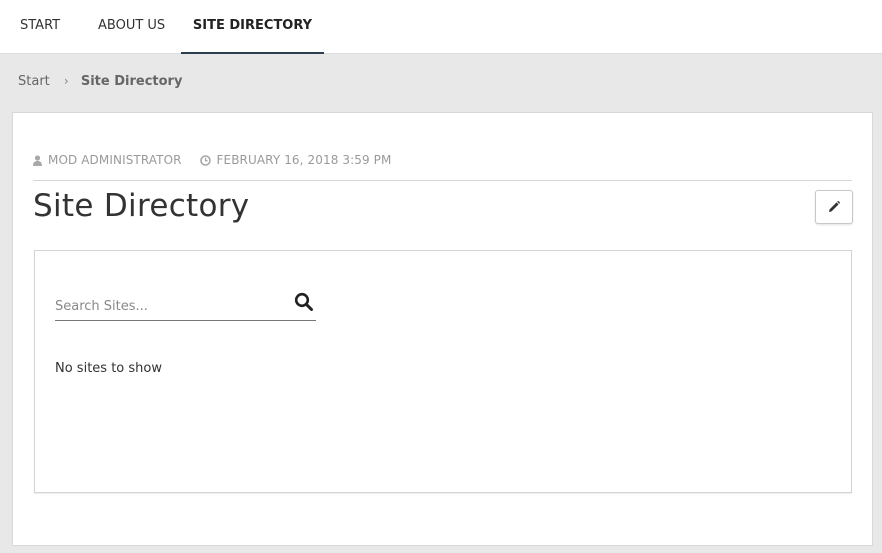  I want to click on pencil-icon, so click(834, 206).